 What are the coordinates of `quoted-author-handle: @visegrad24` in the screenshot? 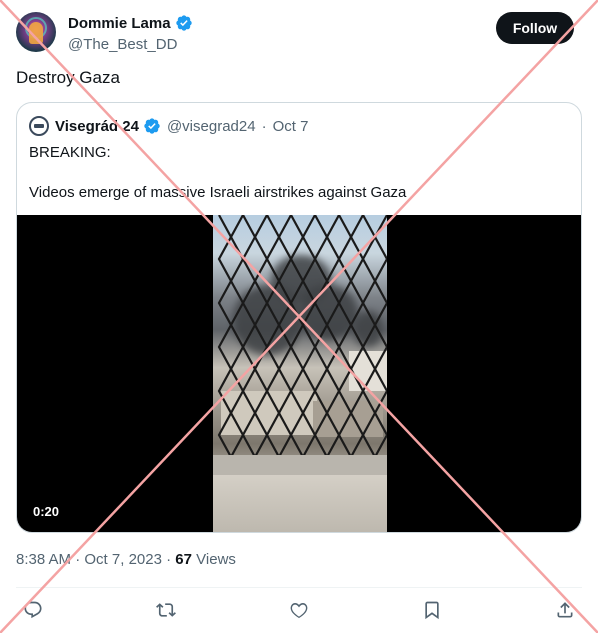 It's located at (211, 126).